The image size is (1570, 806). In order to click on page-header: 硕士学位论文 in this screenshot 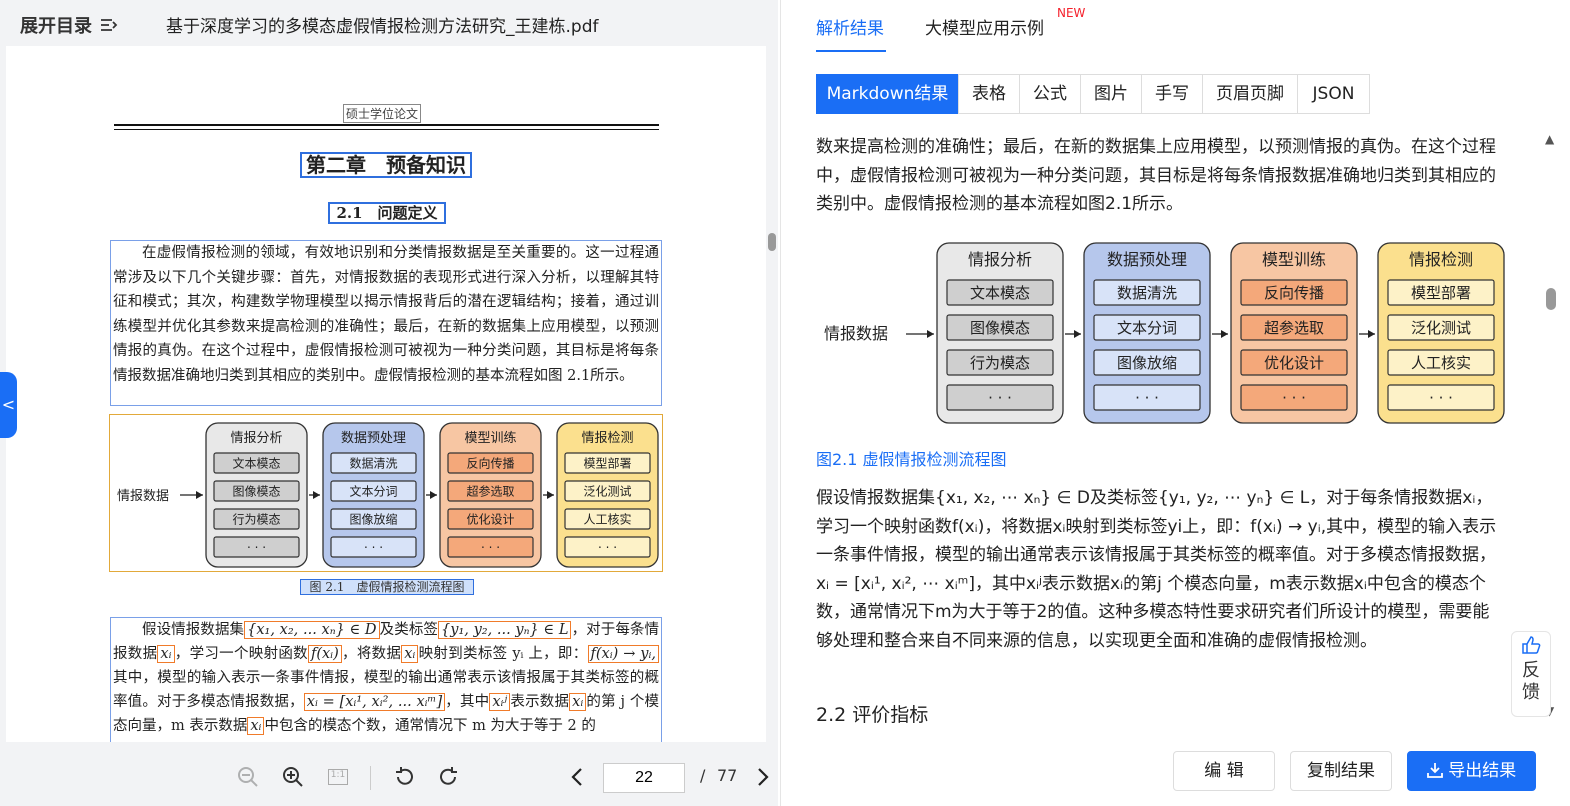, I will do `click(382, 113)`.